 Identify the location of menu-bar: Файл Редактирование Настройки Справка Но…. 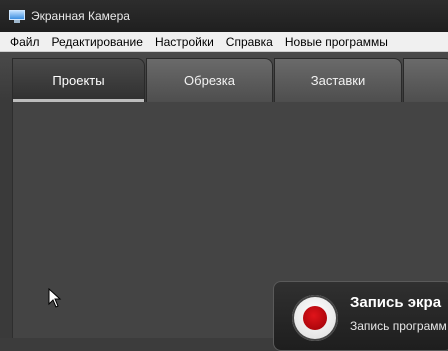
(224, 42).